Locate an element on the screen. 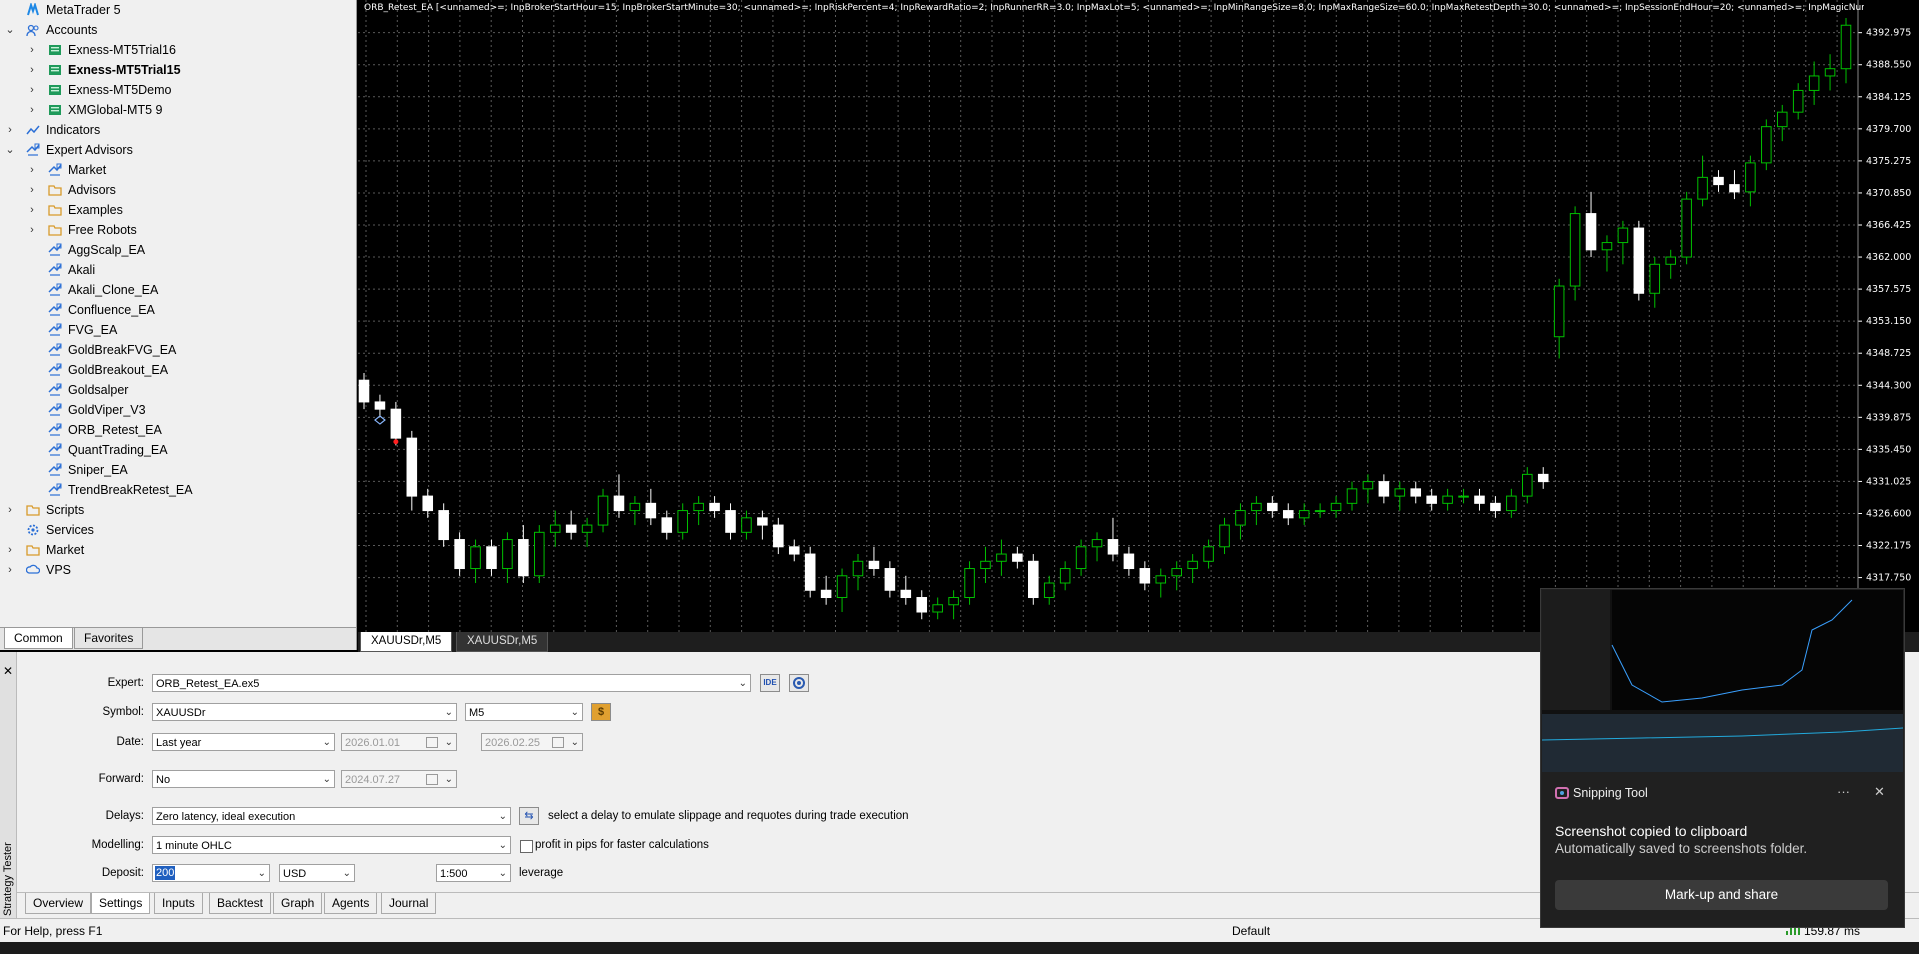 This screenshot has width=1919, height=954. leverage-label: leverage is located at coordinates (541, 873).